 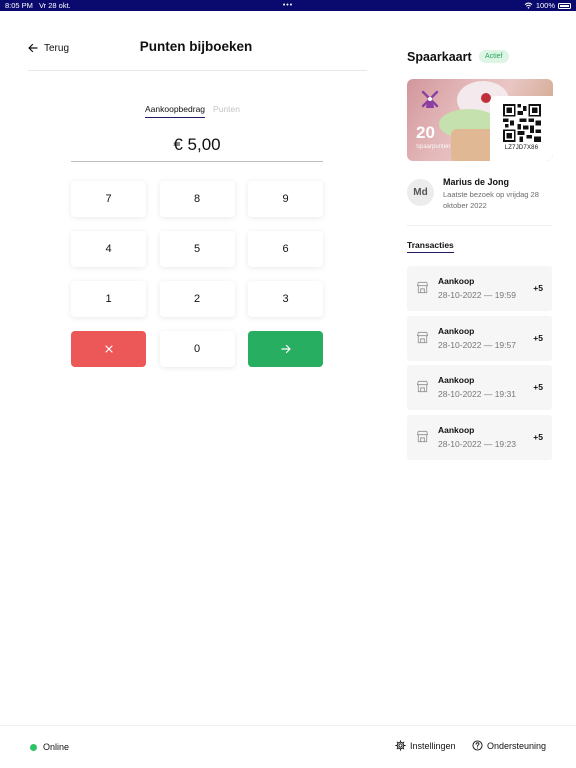 I want to click on arrow-right-icon, so click(x=285, y=349).